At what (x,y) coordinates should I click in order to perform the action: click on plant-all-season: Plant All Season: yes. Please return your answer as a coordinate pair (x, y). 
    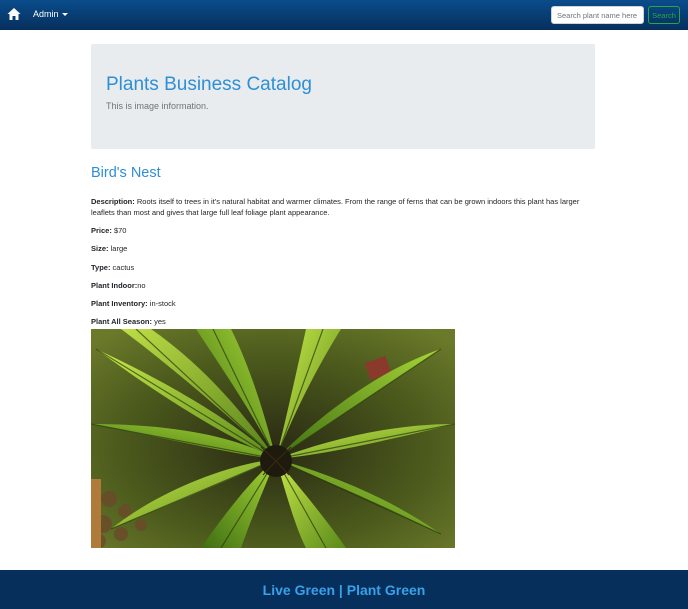
    Looking at the image, I should click on (343, 321).